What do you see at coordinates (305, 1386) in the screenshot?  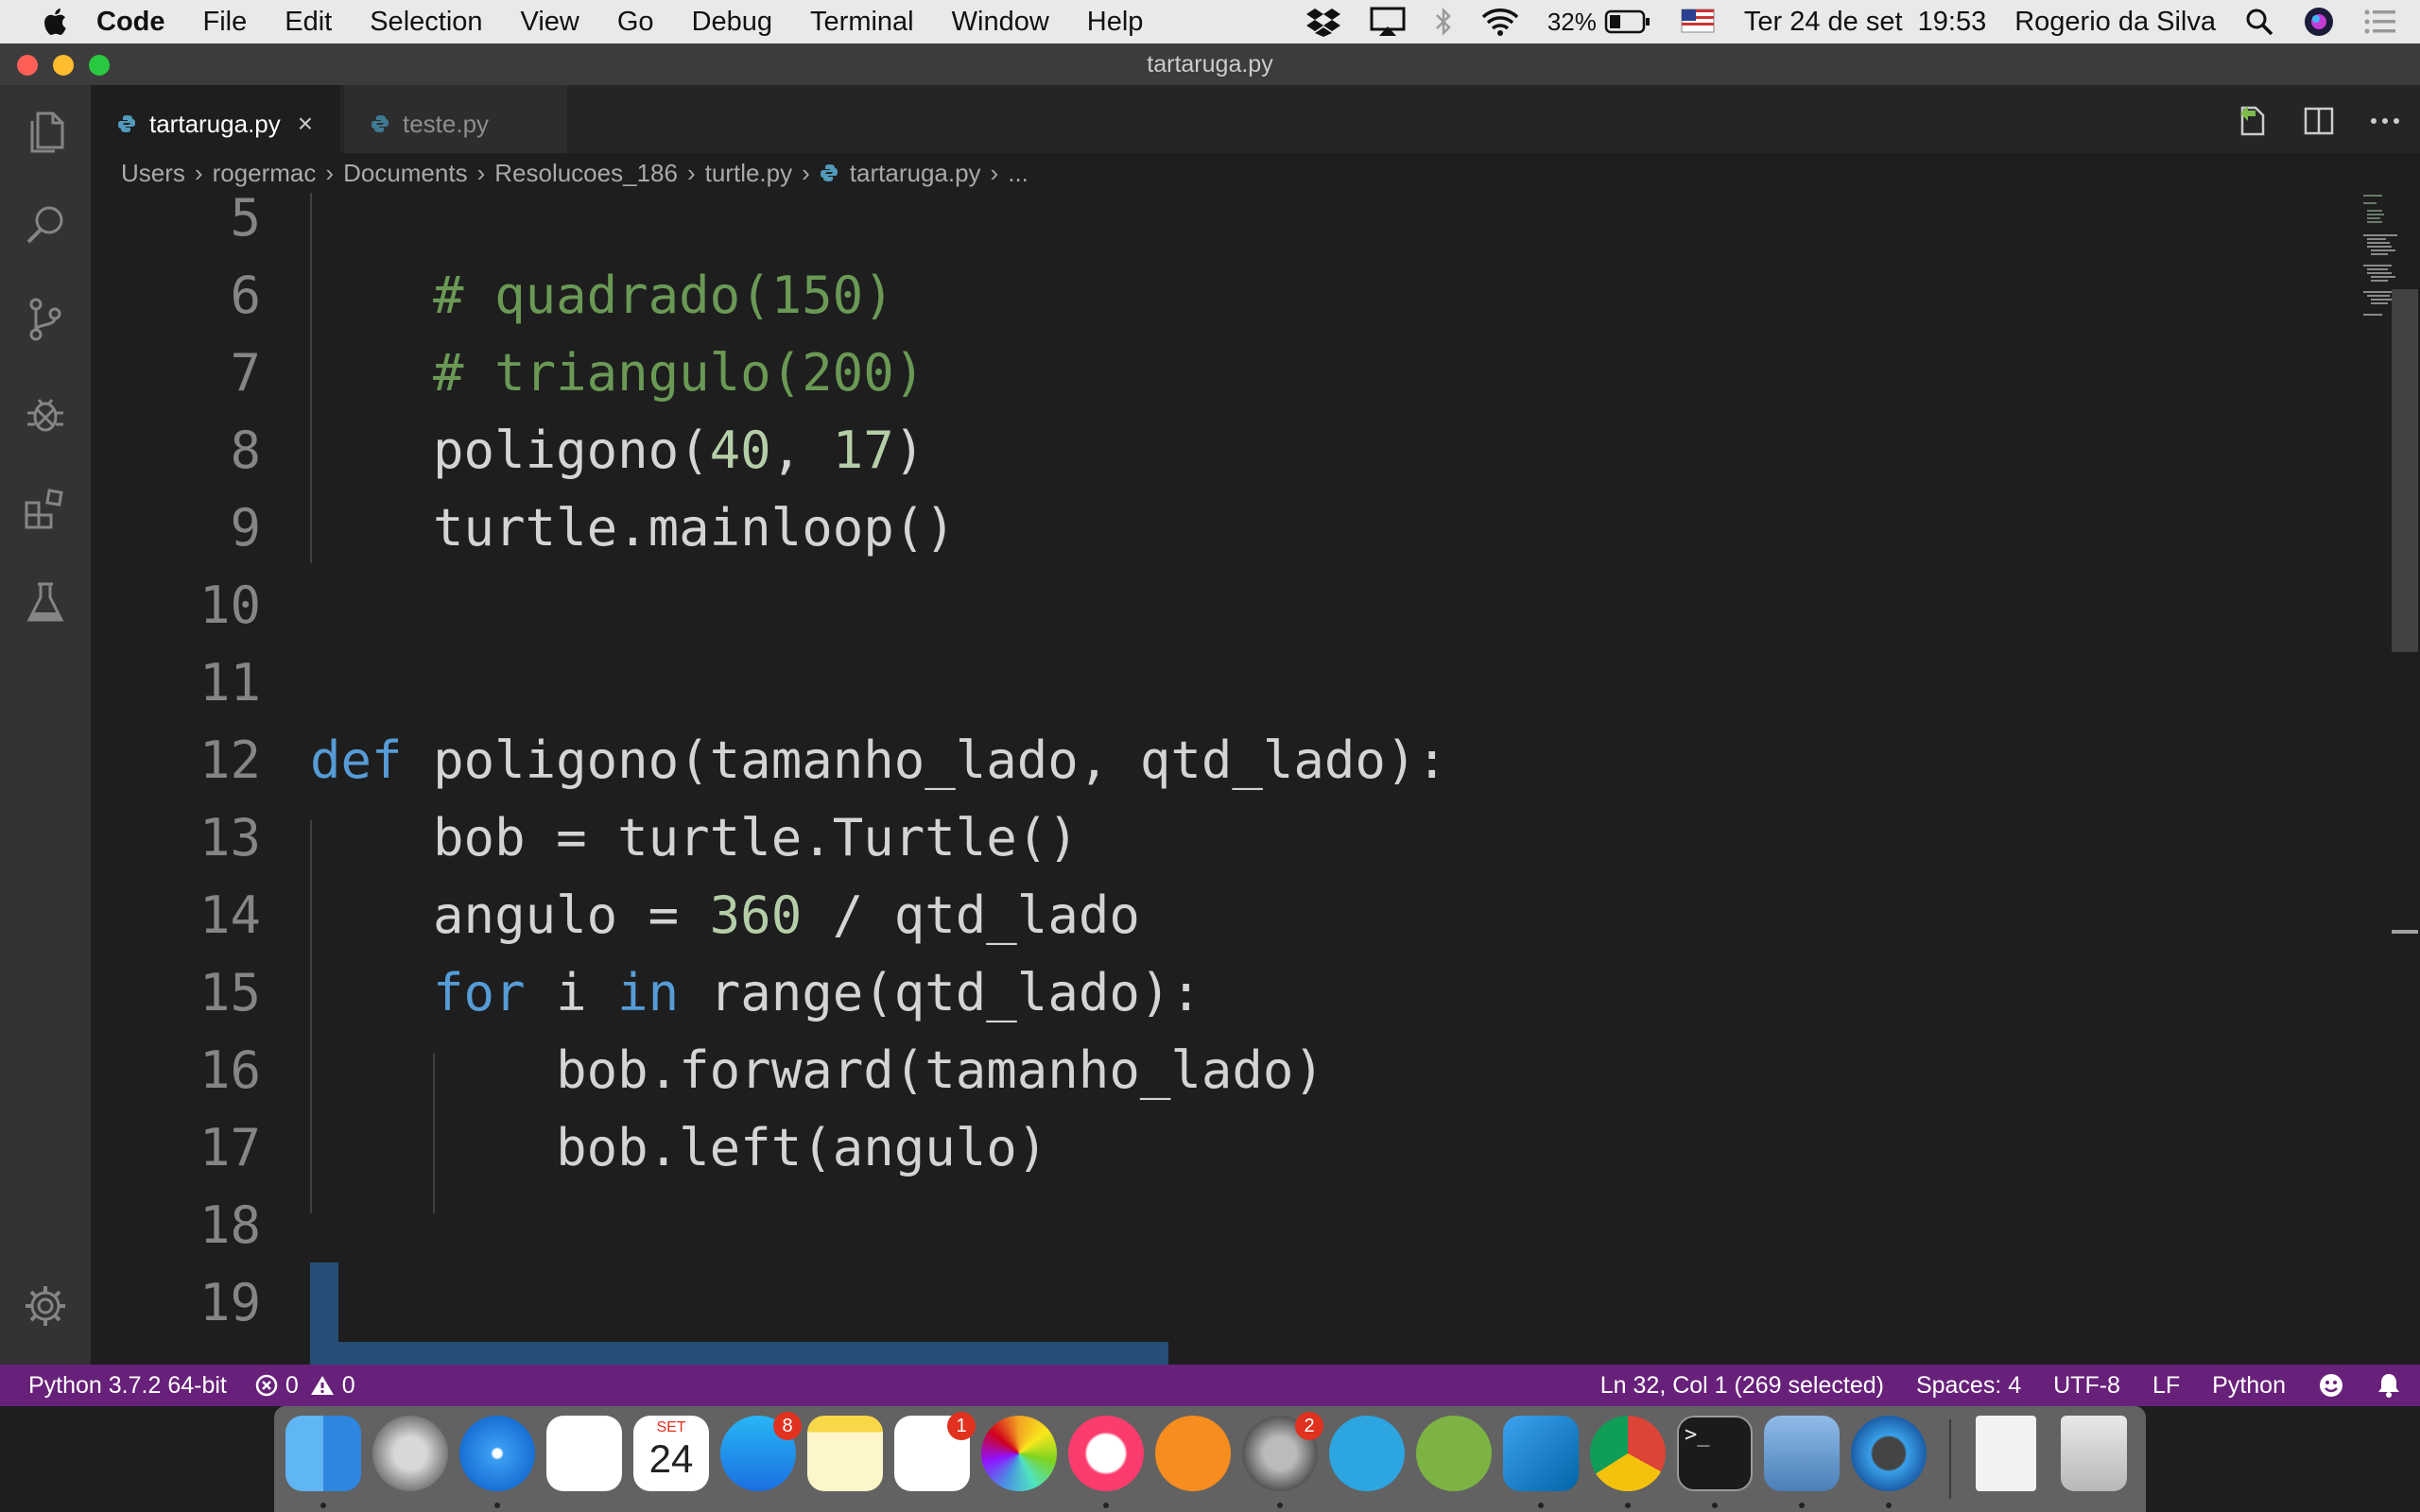 I see `problems-status: 0 0` at bounding box center [305, 1386].